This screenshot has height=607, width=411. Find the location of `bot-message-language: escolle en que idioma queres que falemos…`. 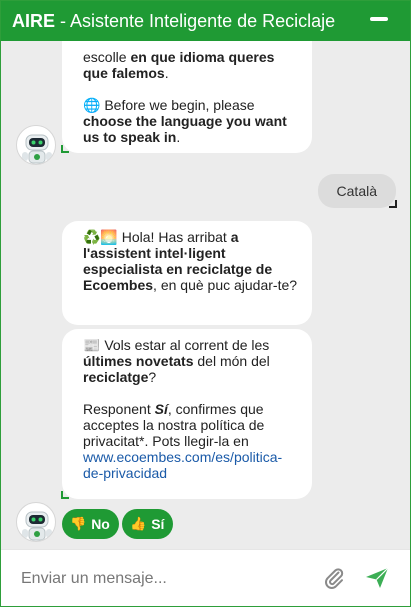

bot-message-language: escolle en que idioma queres que falemos… is located at coordinates (186, 97).